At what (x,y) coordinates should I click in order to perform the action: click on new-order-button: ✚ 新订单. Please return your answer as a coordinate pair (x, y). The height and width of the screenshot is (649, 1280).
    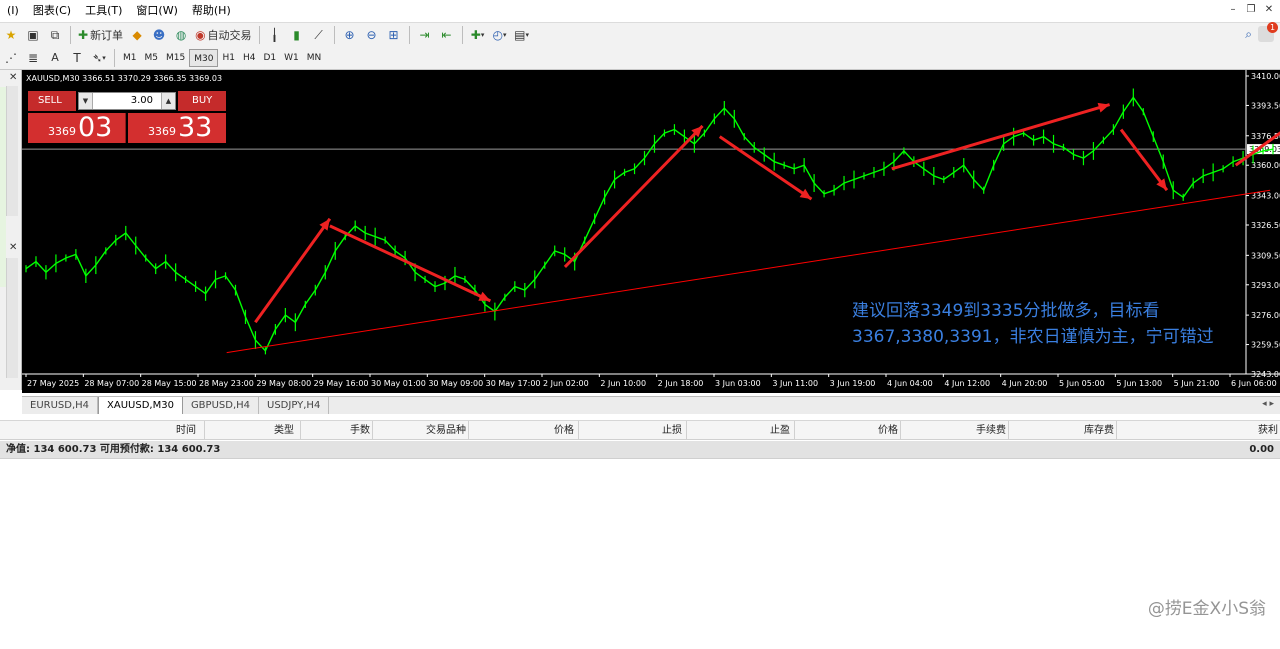
    Looking at the image, I should click on (100, 35).